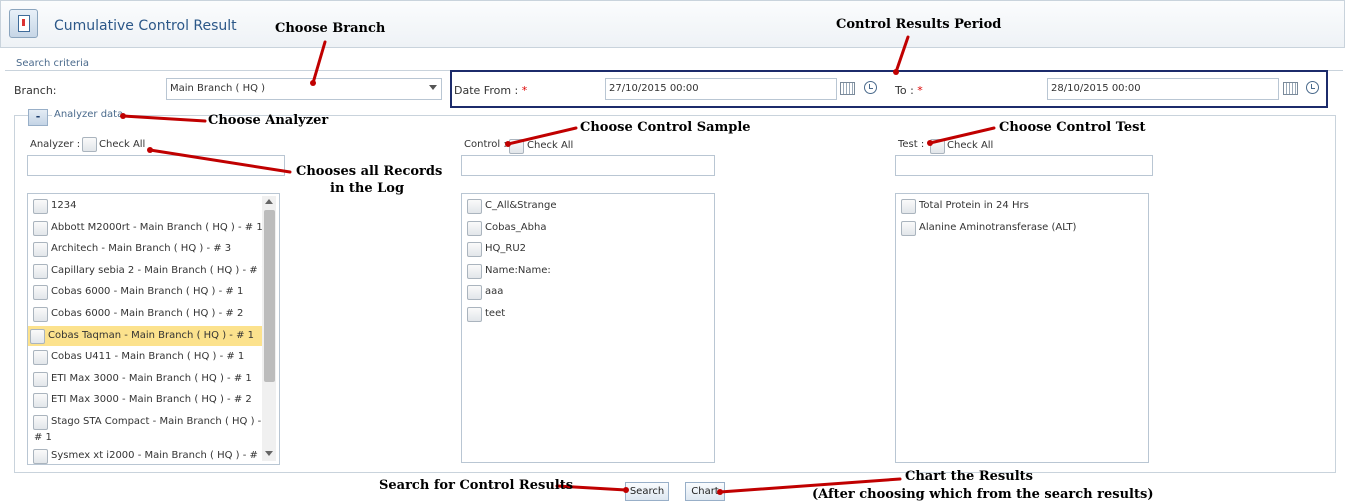 This screenshot has width=1345, height=504. Describe the element at coordinates (1072, 127) in the screenshot. I see `annotation-choose-control-test: Choose Control Test` at that location.